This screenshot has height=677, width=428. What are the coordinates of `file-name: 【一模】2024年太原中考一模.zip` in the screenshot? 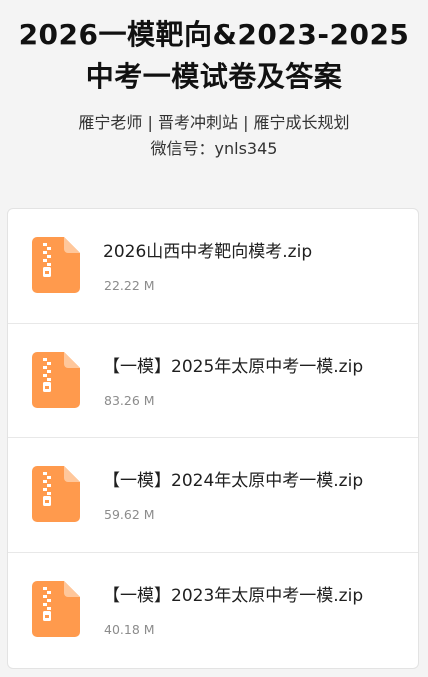 It's located at (233, 481).